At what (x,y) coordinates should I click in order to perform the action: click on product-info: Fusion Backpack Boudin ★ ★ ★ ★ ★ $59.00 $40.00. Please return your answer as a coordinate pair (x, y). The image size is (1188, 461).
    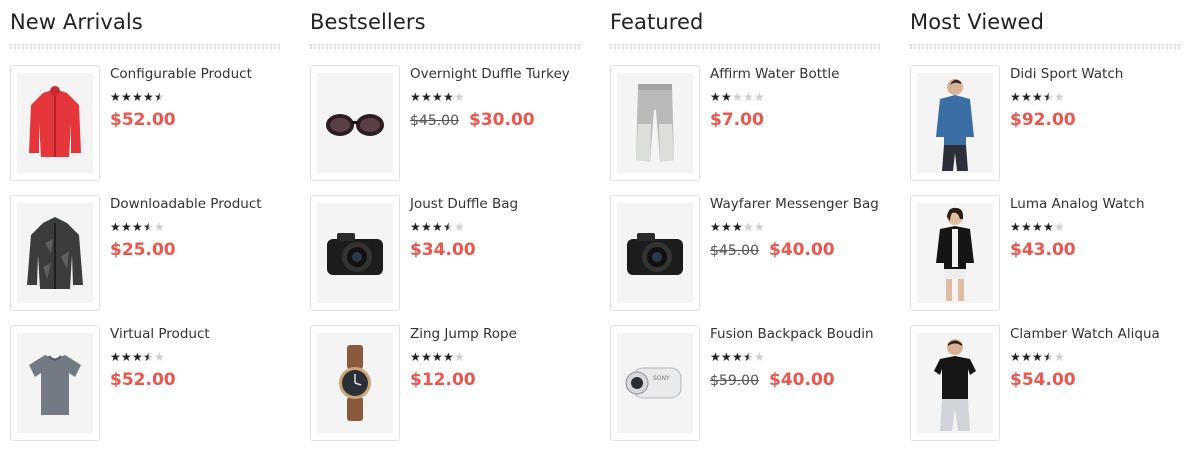
    Looking at the image, I should click on (796, 357).